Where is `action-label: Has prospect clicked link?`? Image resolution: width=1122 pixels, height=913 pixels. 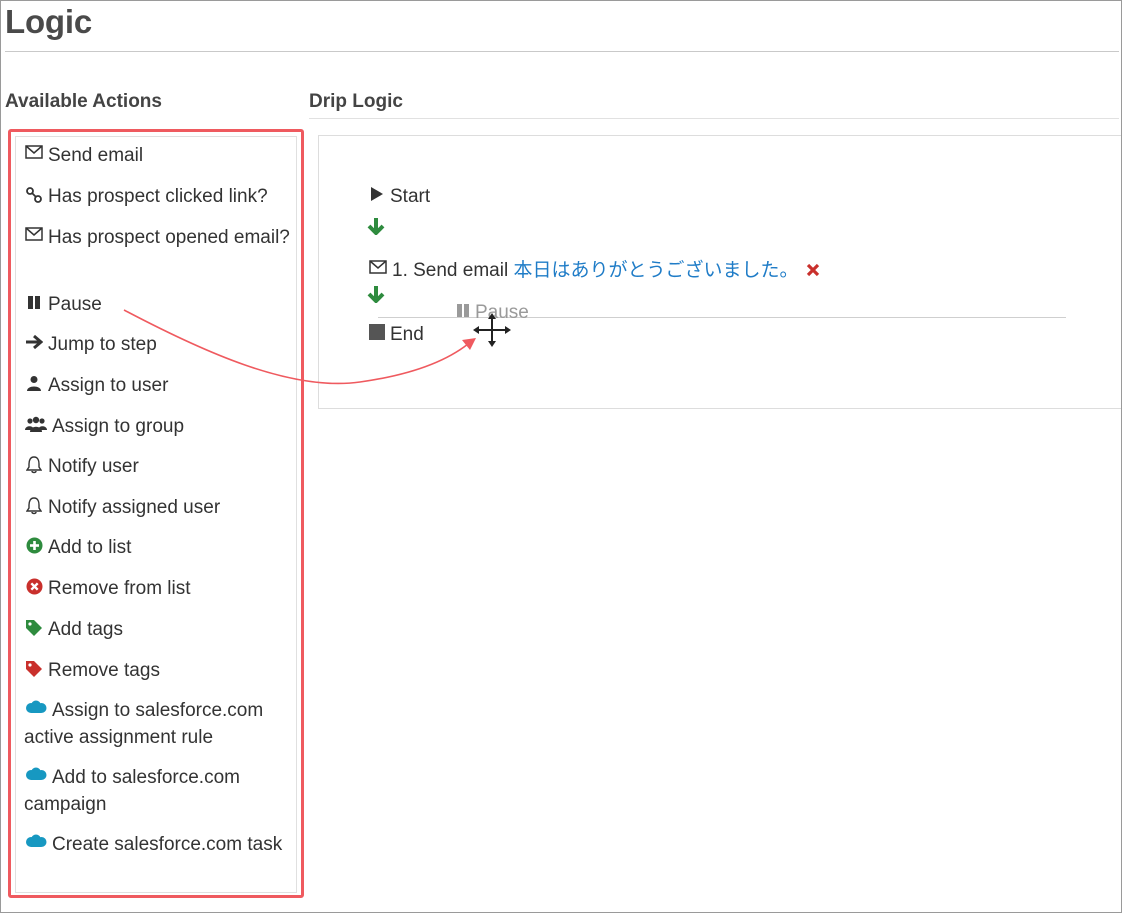
action-label: Has prospect clicked link? is located at coordinates (158, 196).